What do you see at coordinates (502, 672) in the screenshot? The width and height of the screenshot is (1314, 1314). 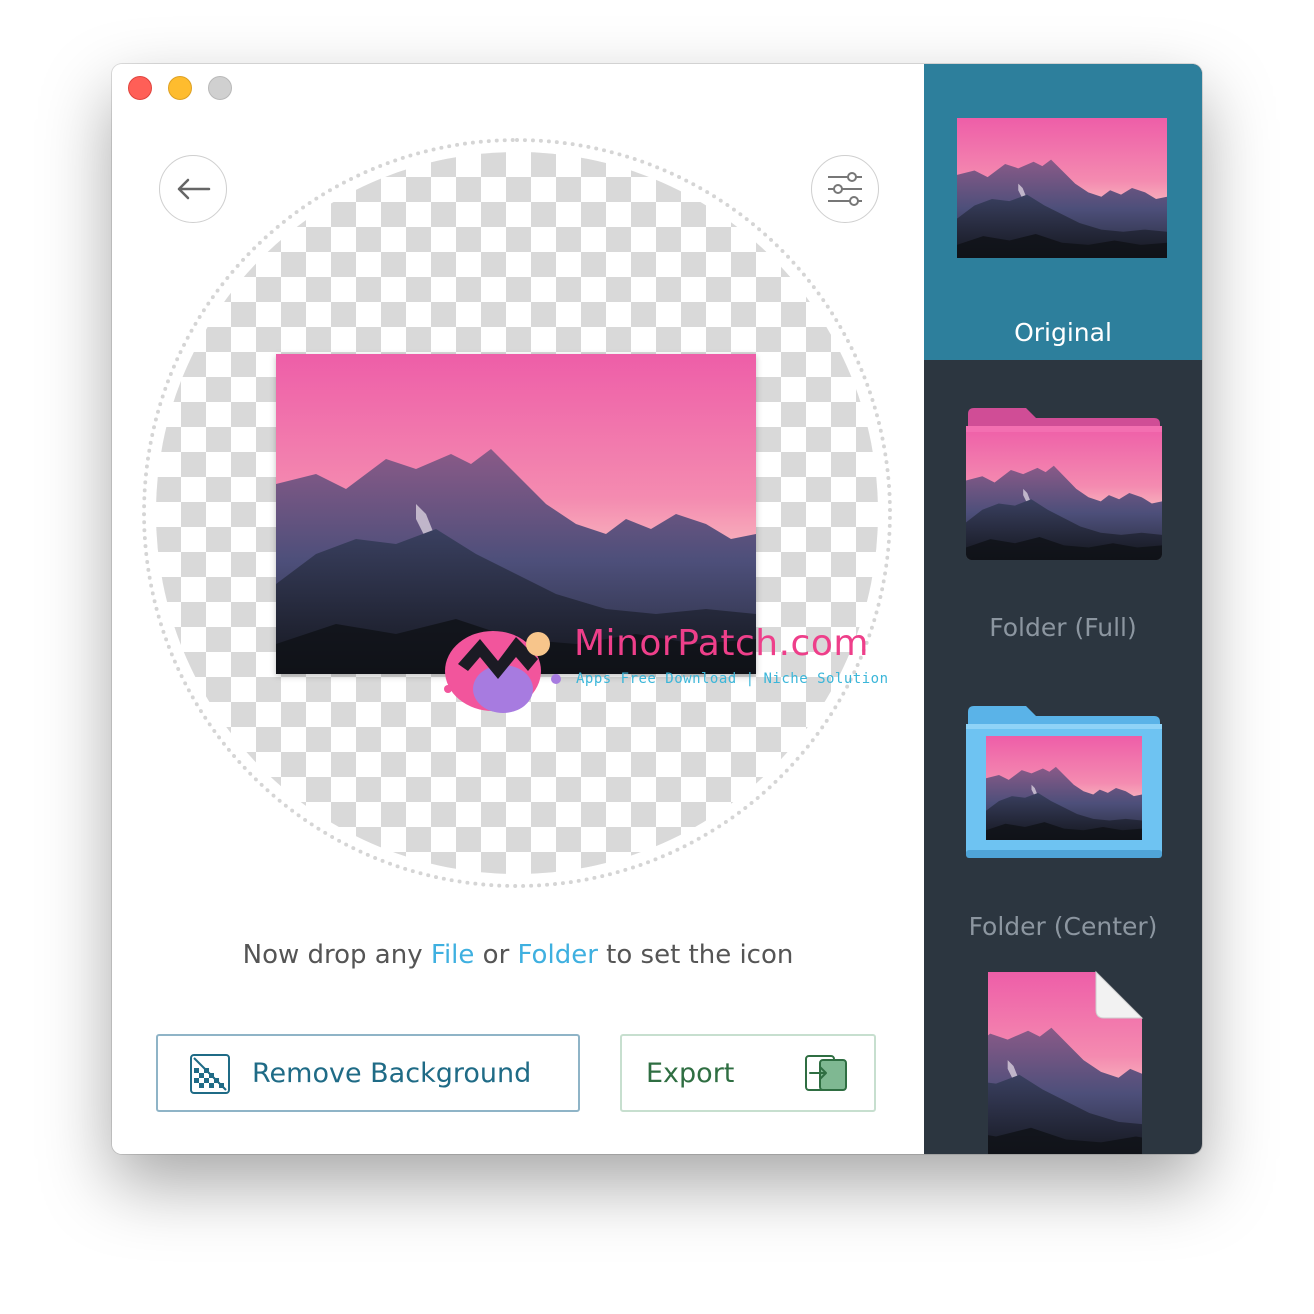 I see `minorpatch-logo` at bounding box center [502, 672].